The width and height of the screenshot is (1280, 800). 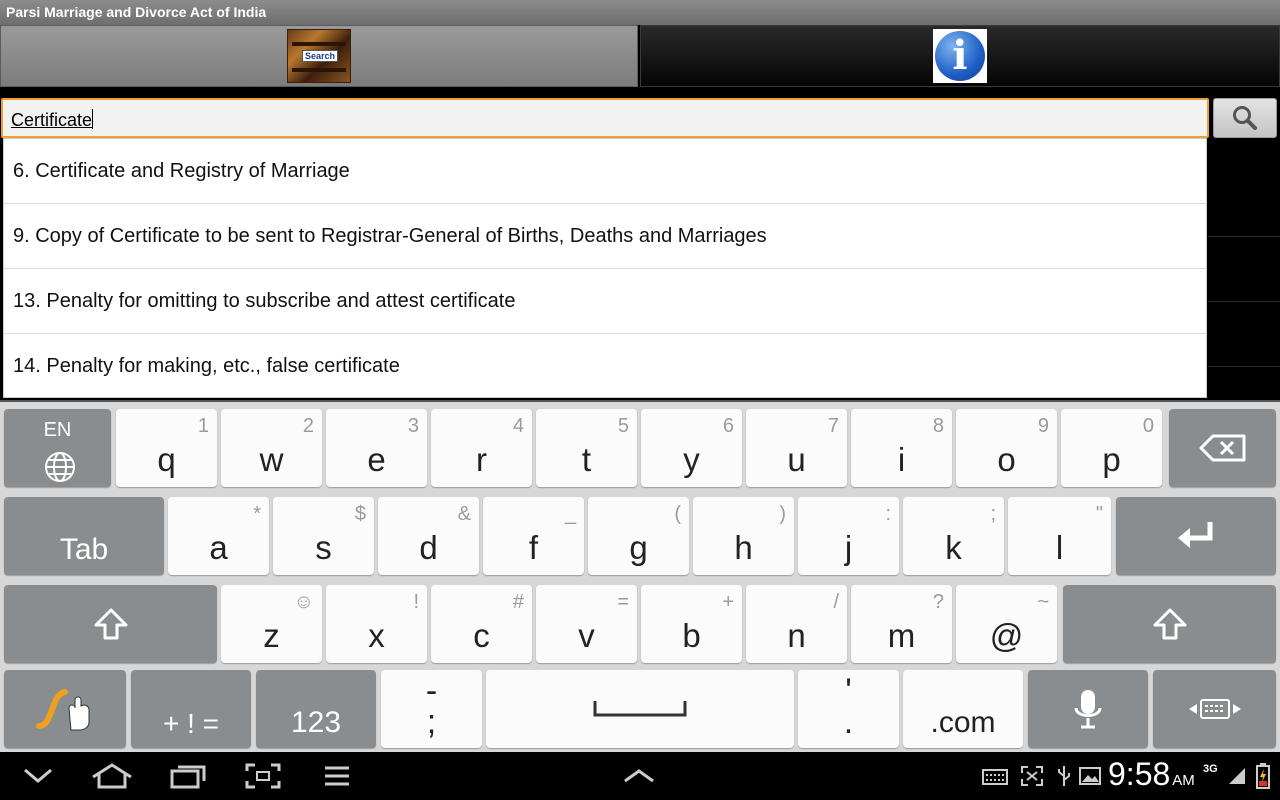 I want to click on status-clock: 9:58 AM, so click(x=1151, y=774).